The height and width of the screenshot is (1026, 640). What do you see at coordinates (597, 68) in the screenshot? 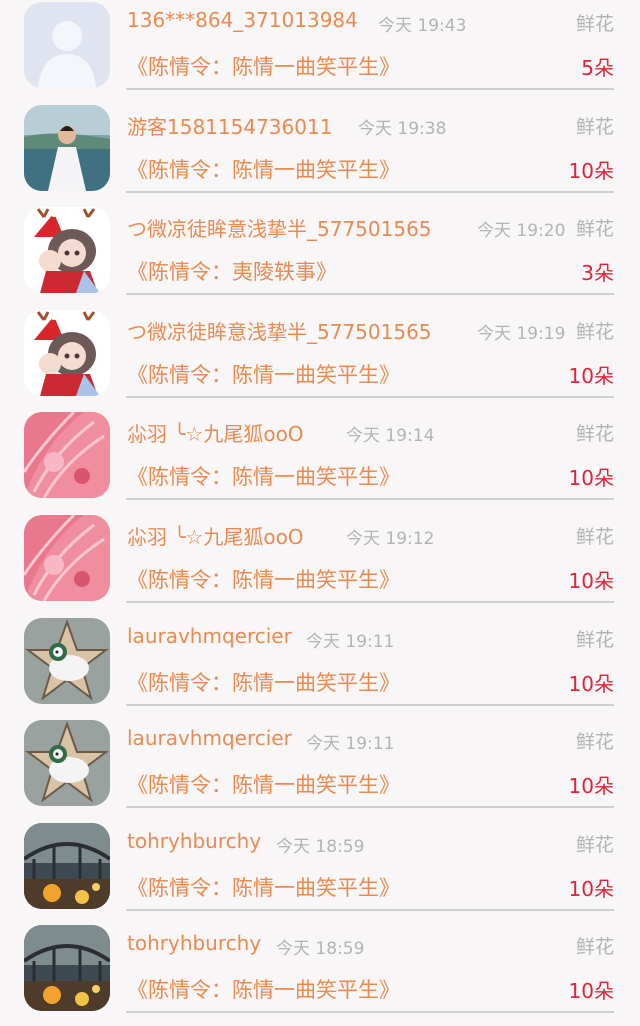
I see `gift-count: 5朵` at bounding box center [597, 68].